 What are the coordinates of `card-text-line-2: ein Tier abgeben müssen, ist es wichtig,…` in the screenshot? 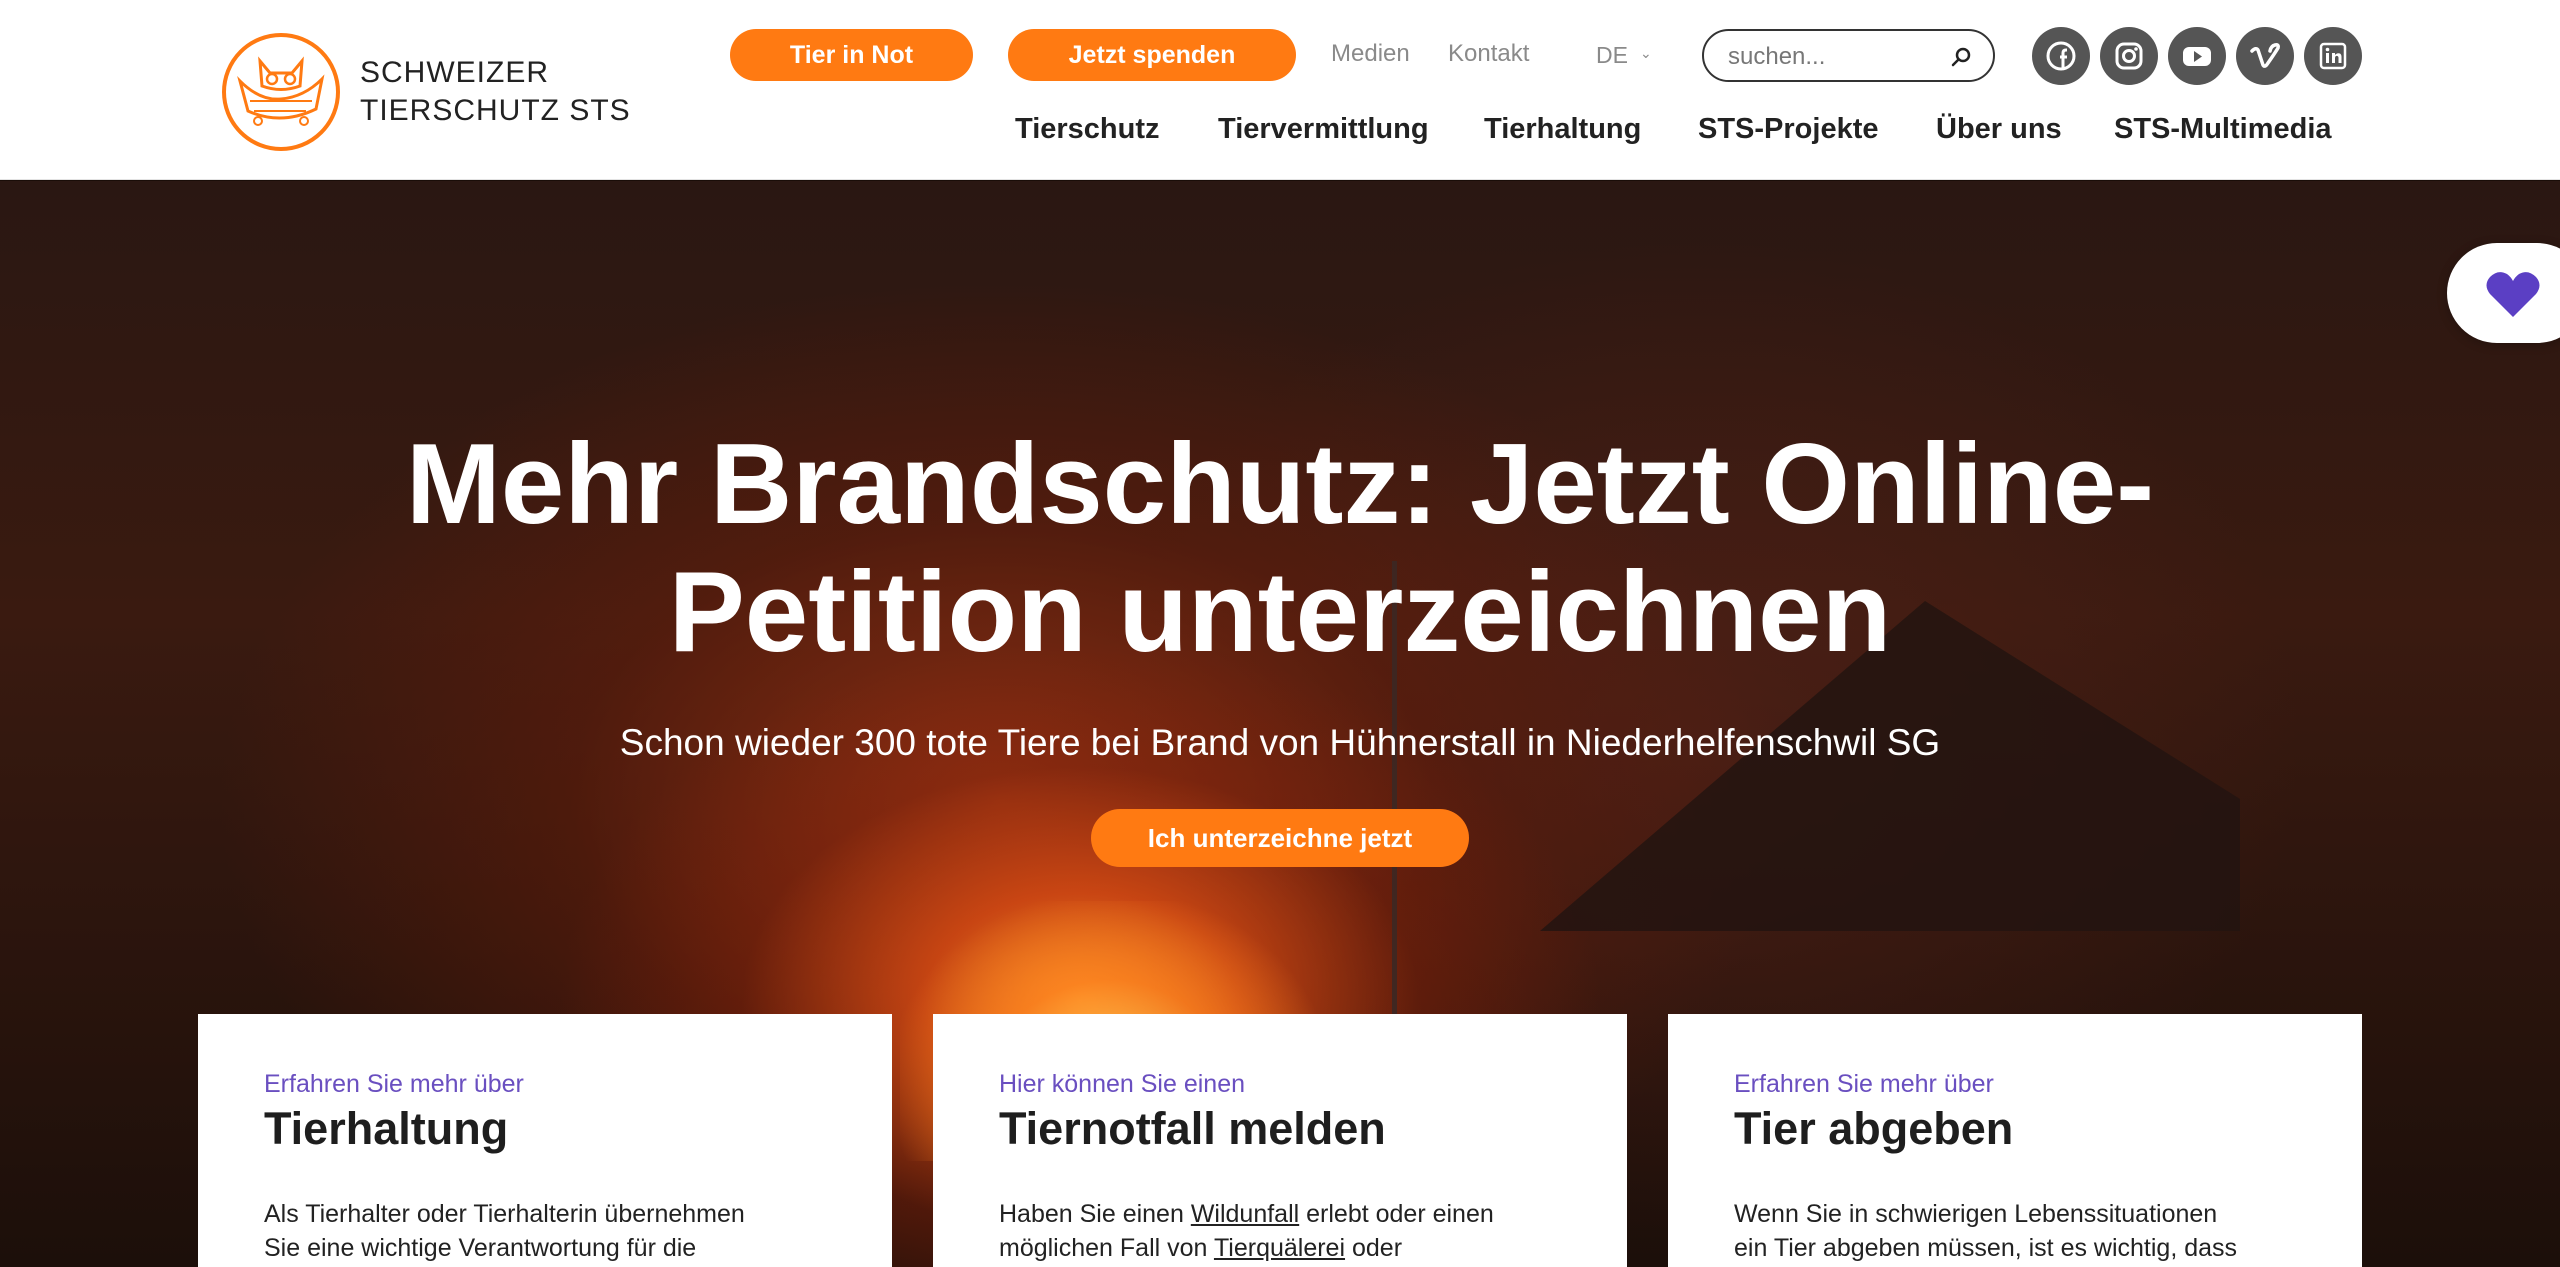 It's located at (1986, 1248).